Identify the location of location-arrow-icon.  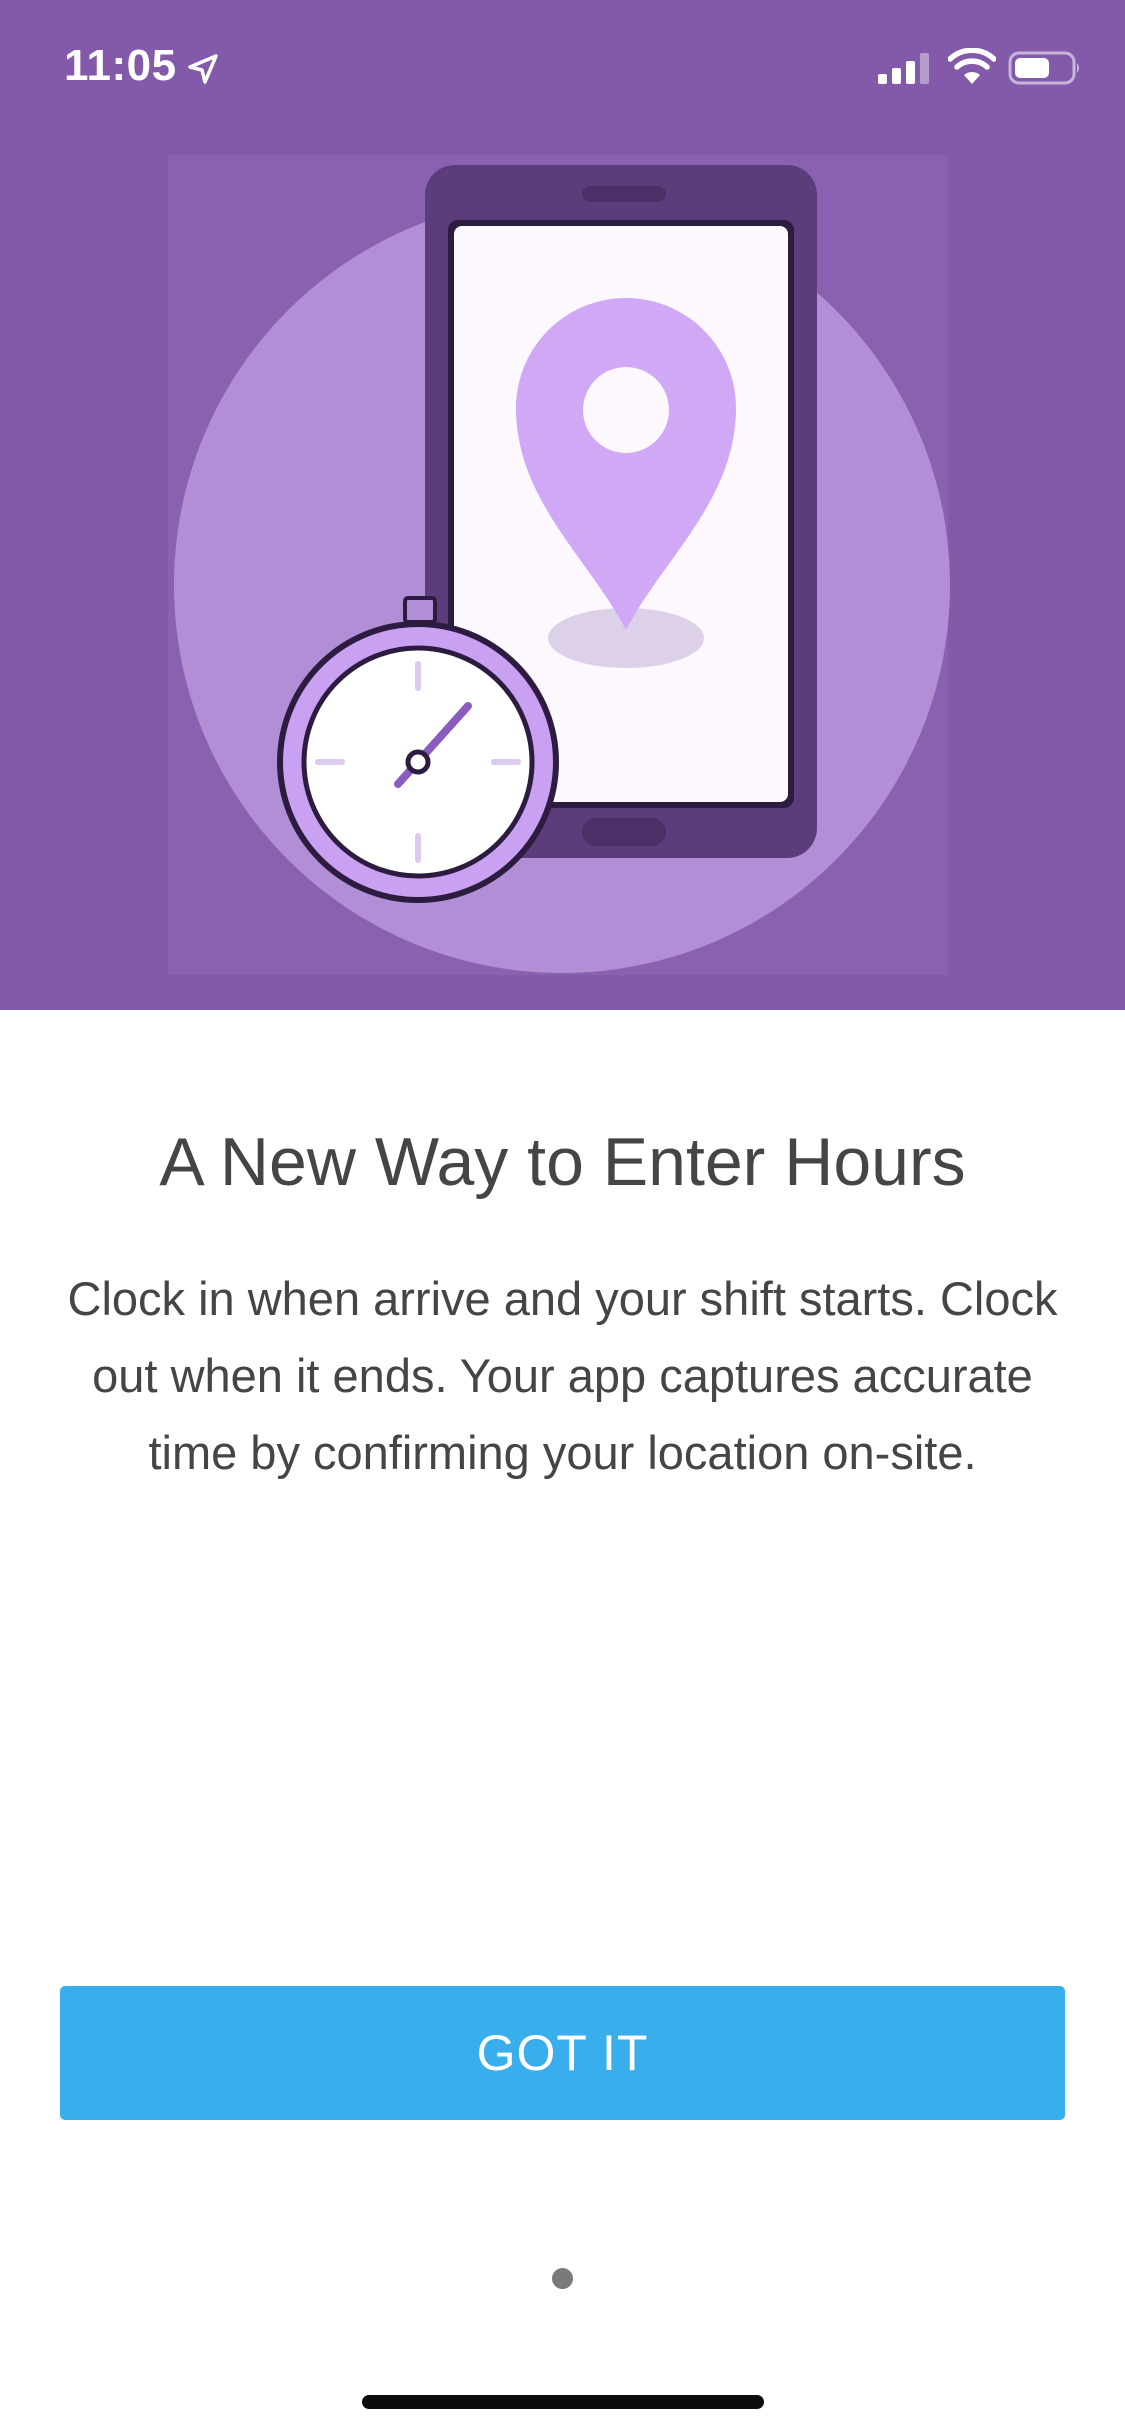
(203, 69).